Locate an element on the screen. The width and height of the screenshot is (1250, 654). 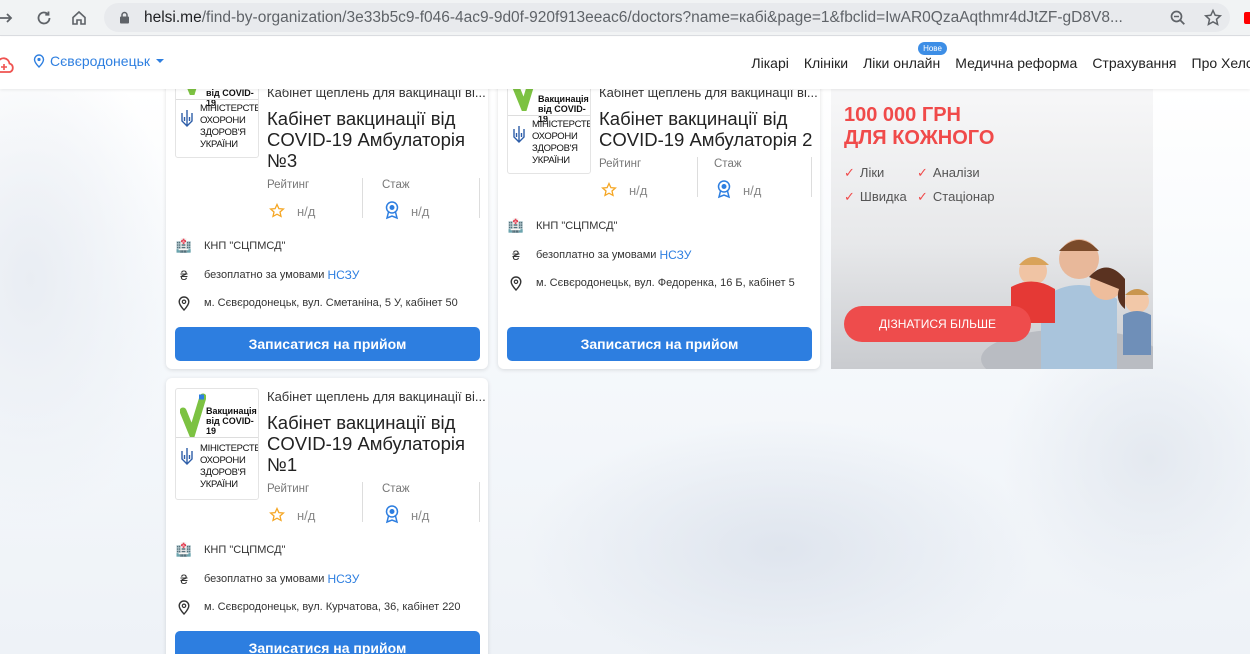
nav-doctors: Лікарі is located at coordinates (769, 63).